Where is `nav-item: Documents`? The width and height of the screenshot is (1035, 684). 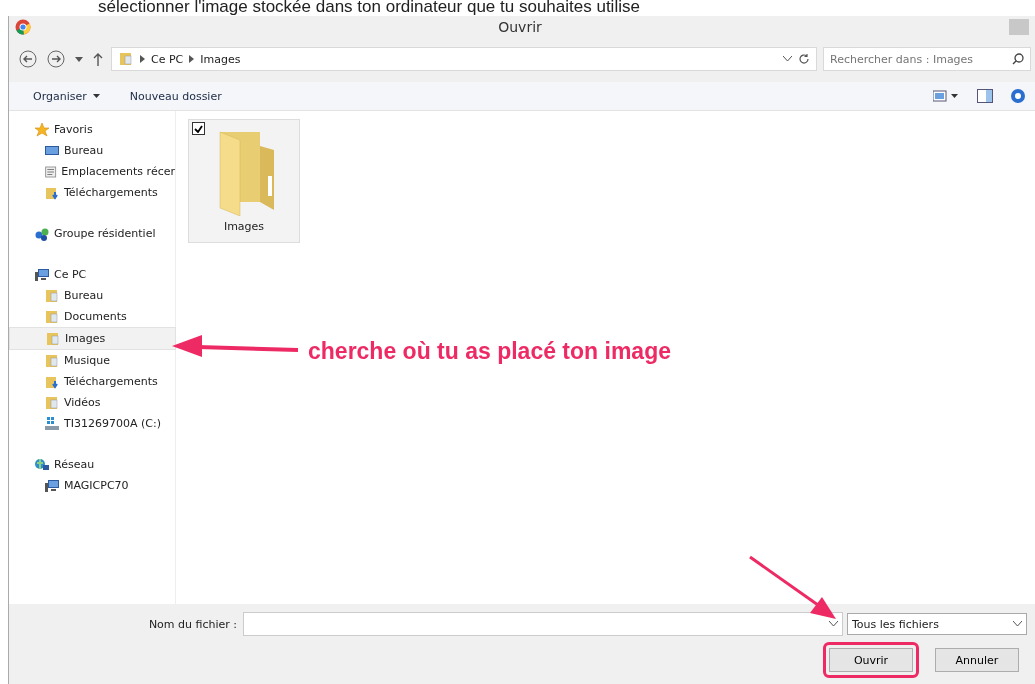 nav-item: Documents is located at coordinates (92, 316).